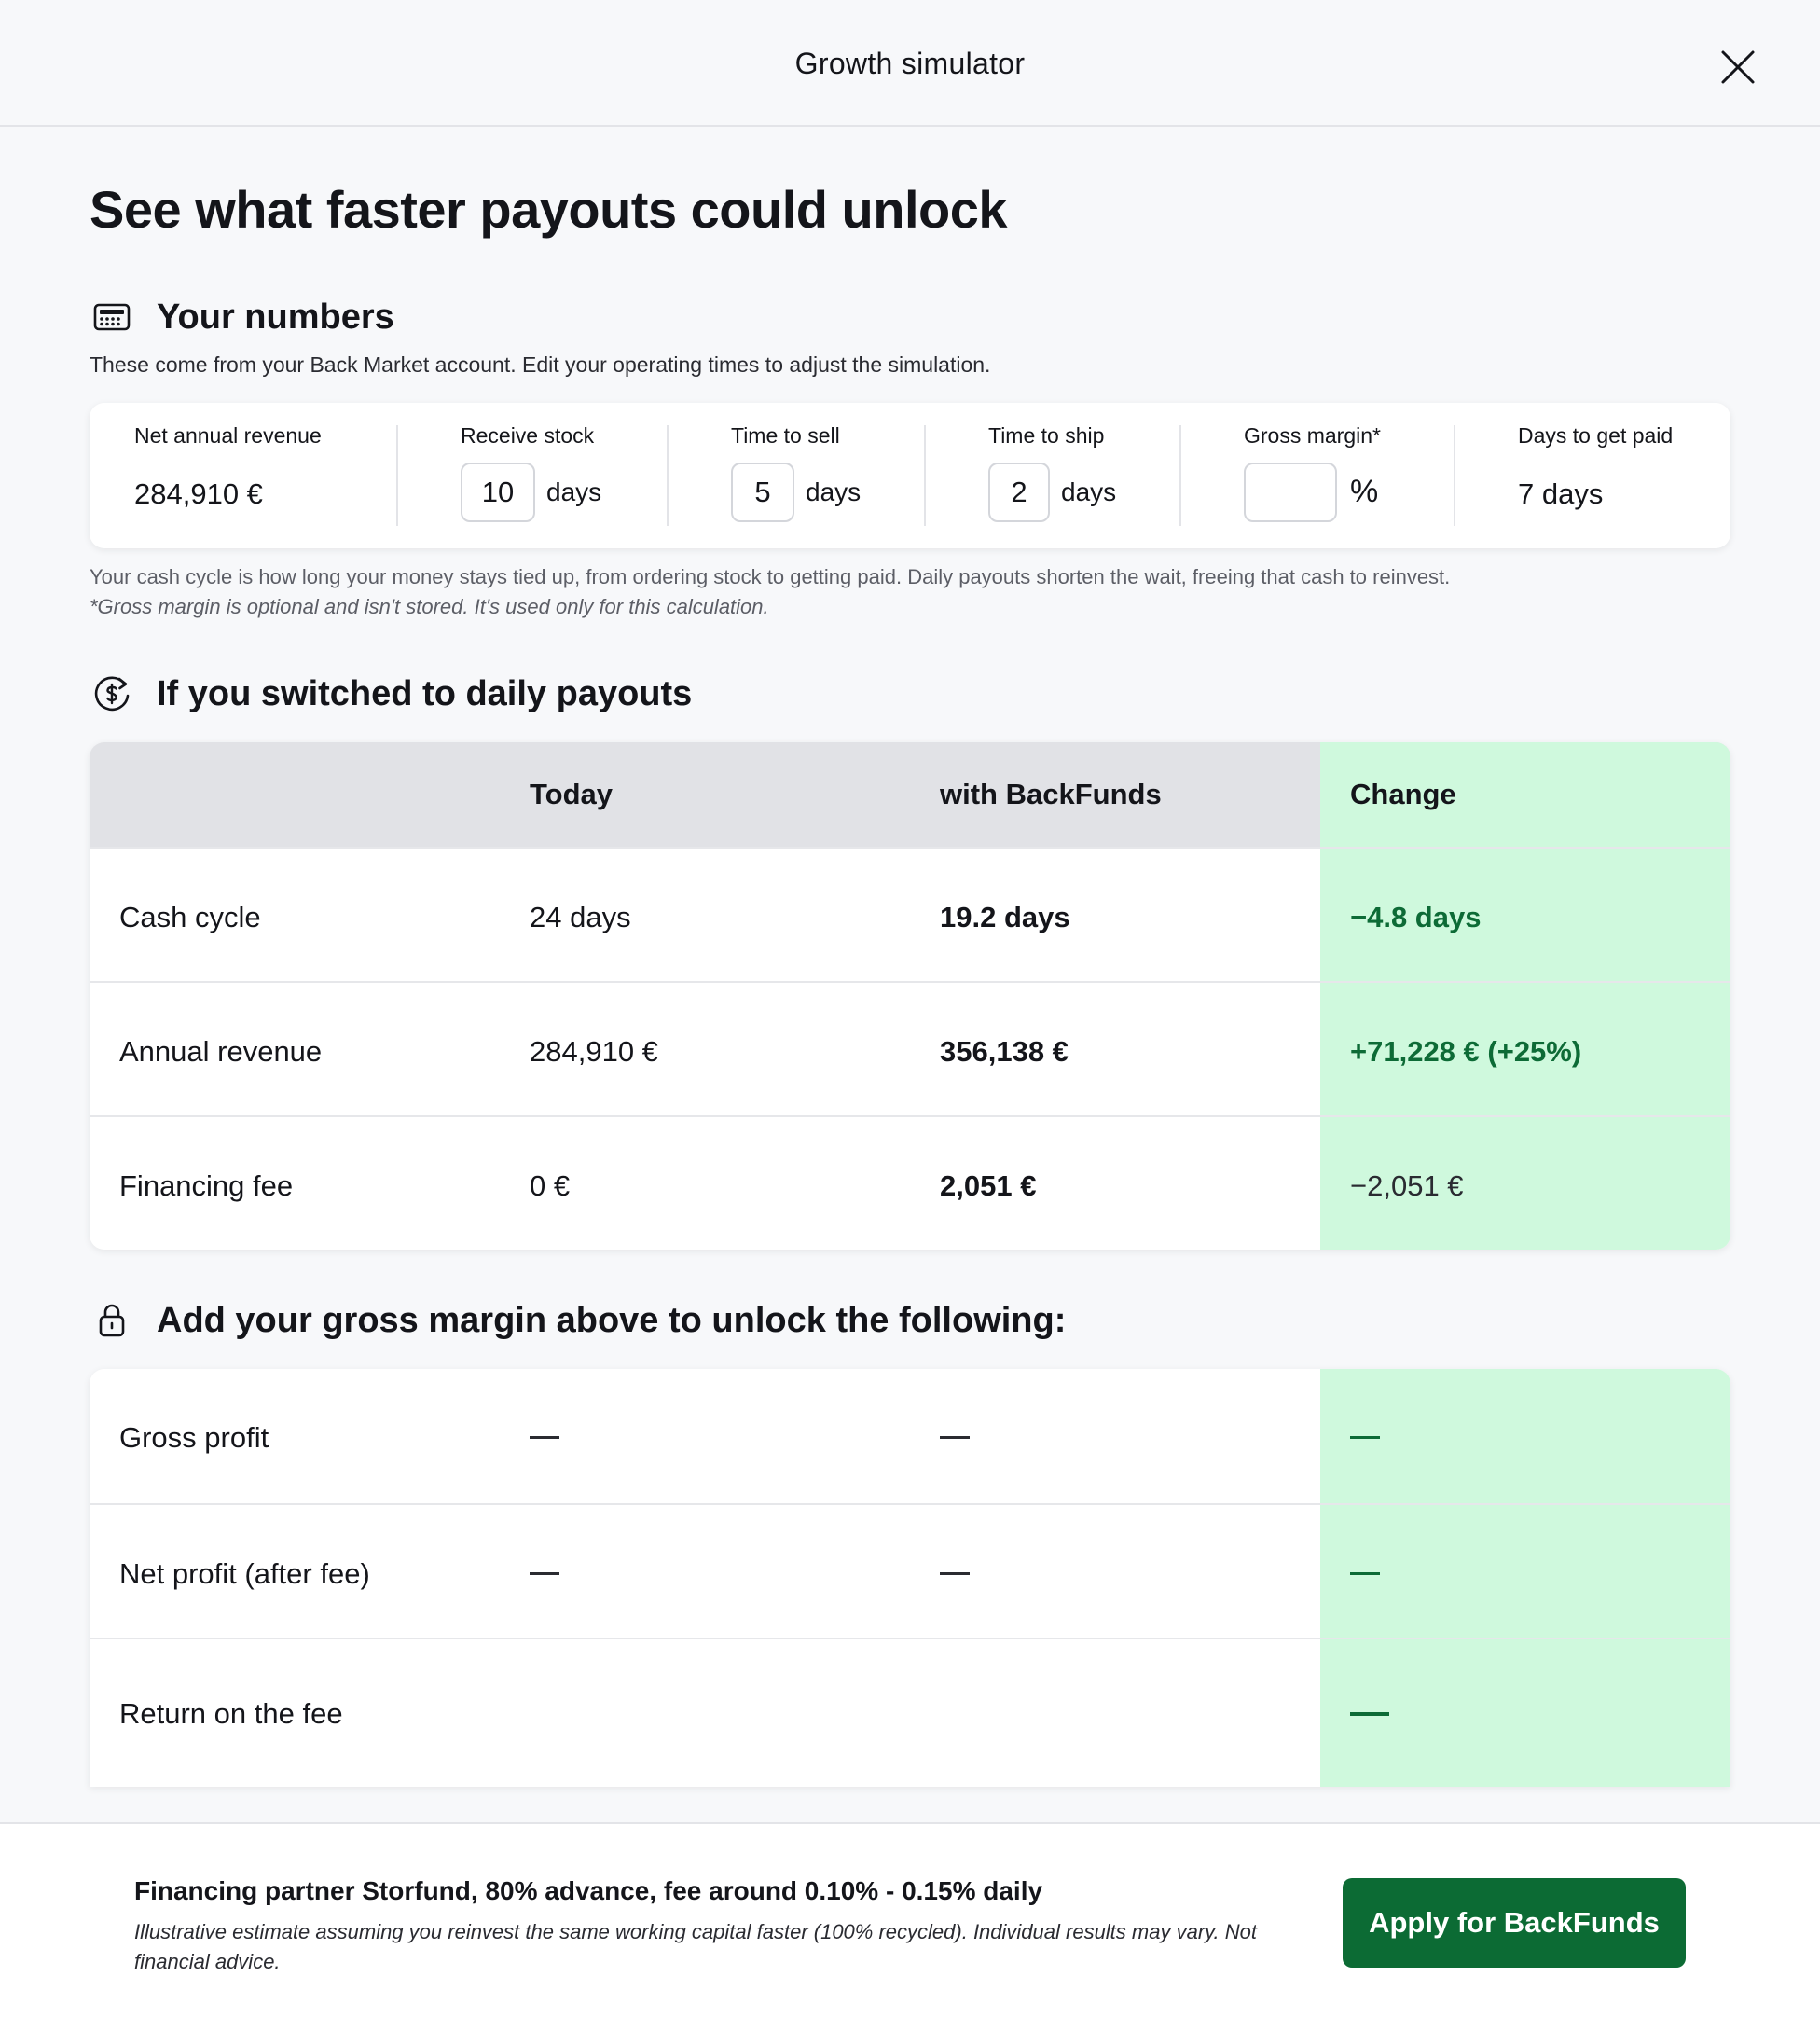  Describe the element at coordinates (1596, 436) in the screenshot. I see `days-to-get-paid-label: Days to get paid` at that location.